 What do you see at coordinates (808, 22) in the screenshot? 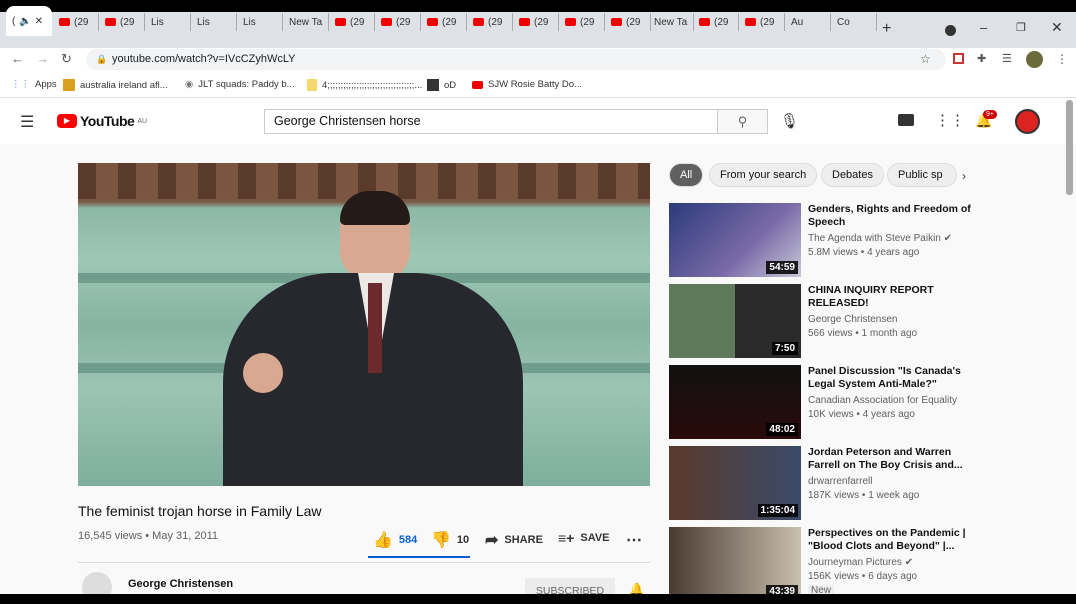
I see `browser-tab: Au` at bounding box center [808, 22].